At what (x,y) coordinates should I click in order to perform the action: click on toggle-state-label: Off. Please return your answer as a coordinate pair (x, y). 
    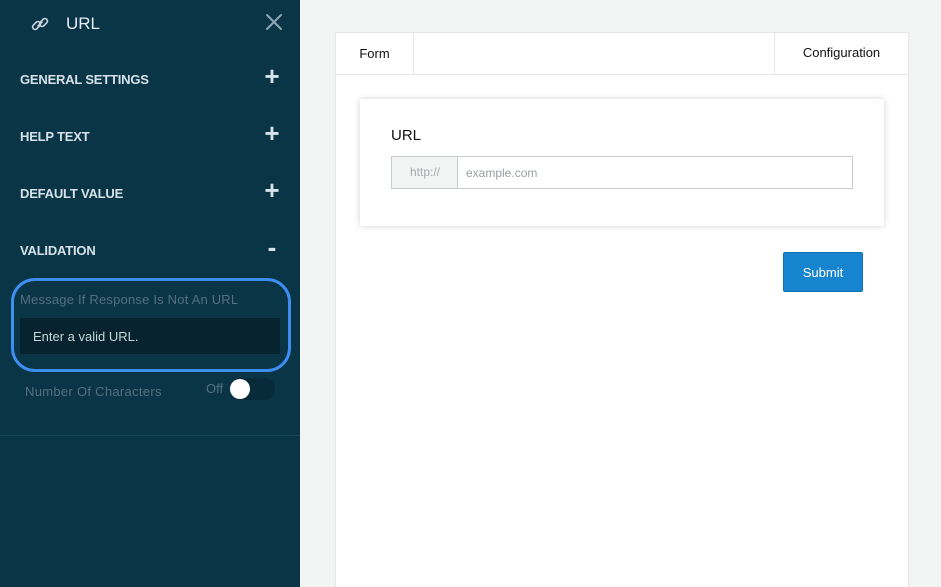
    Looking at the image, I should click on (215, 388).